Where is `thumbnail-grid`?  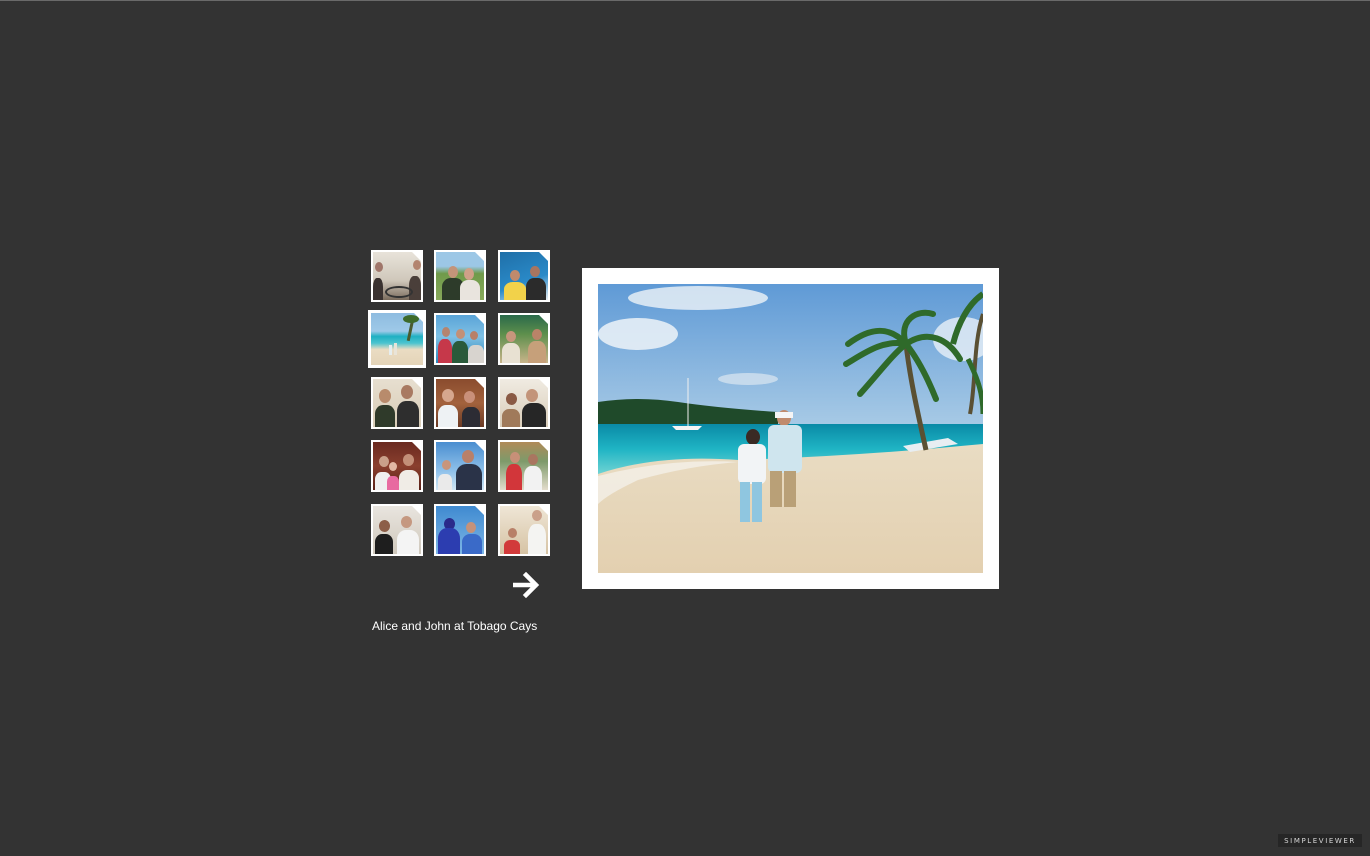 thumbnail-grid is located at coordinates (460, 403).